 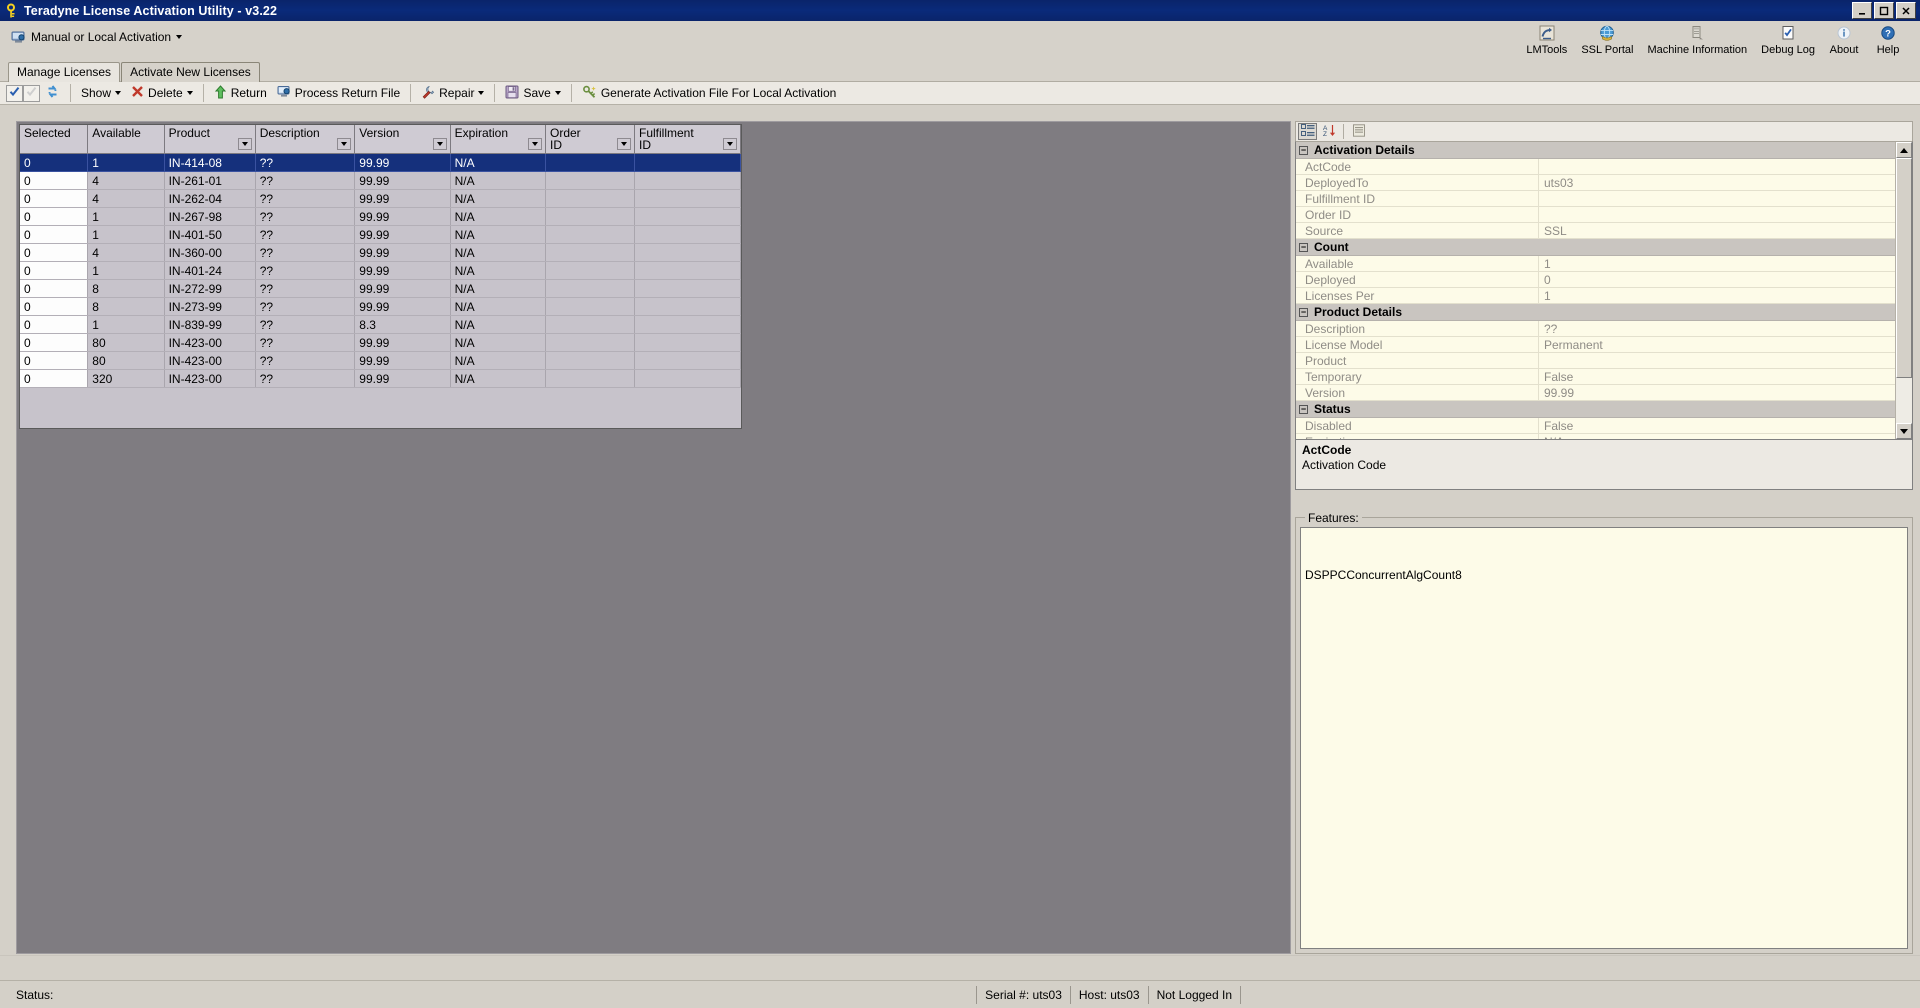 I want to click on column-header-version: Version, so click(x=402, y=139).